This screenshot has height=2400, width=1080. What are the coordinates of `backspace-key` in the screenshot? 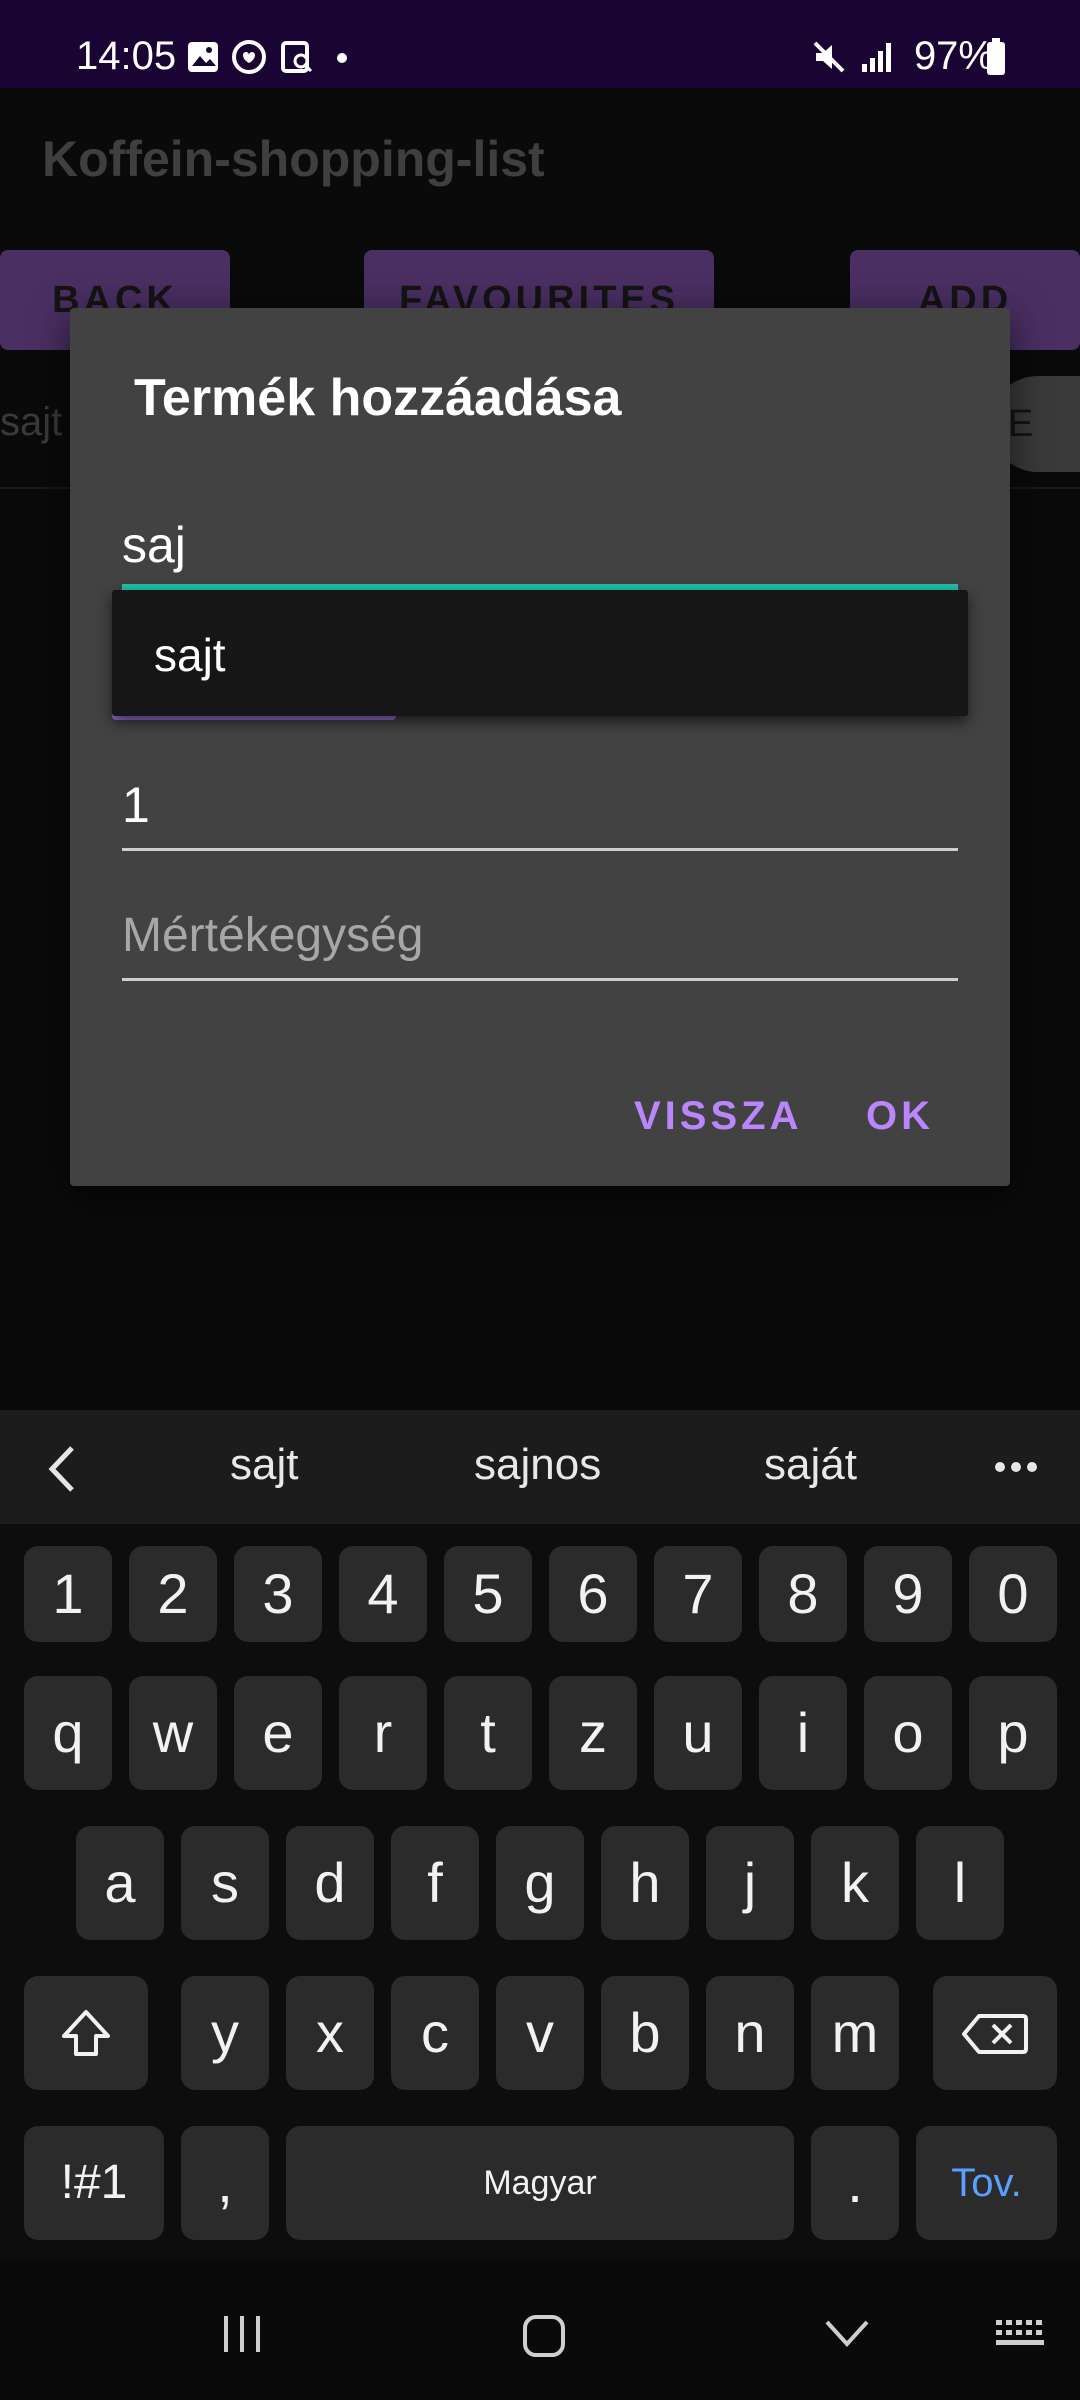 It's located at (995, 2033).